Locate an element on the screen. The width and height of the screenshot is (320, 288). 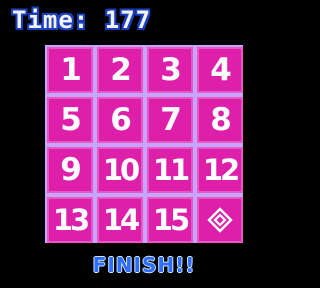
tile-12: 12 is located at coordinates (220, 170).